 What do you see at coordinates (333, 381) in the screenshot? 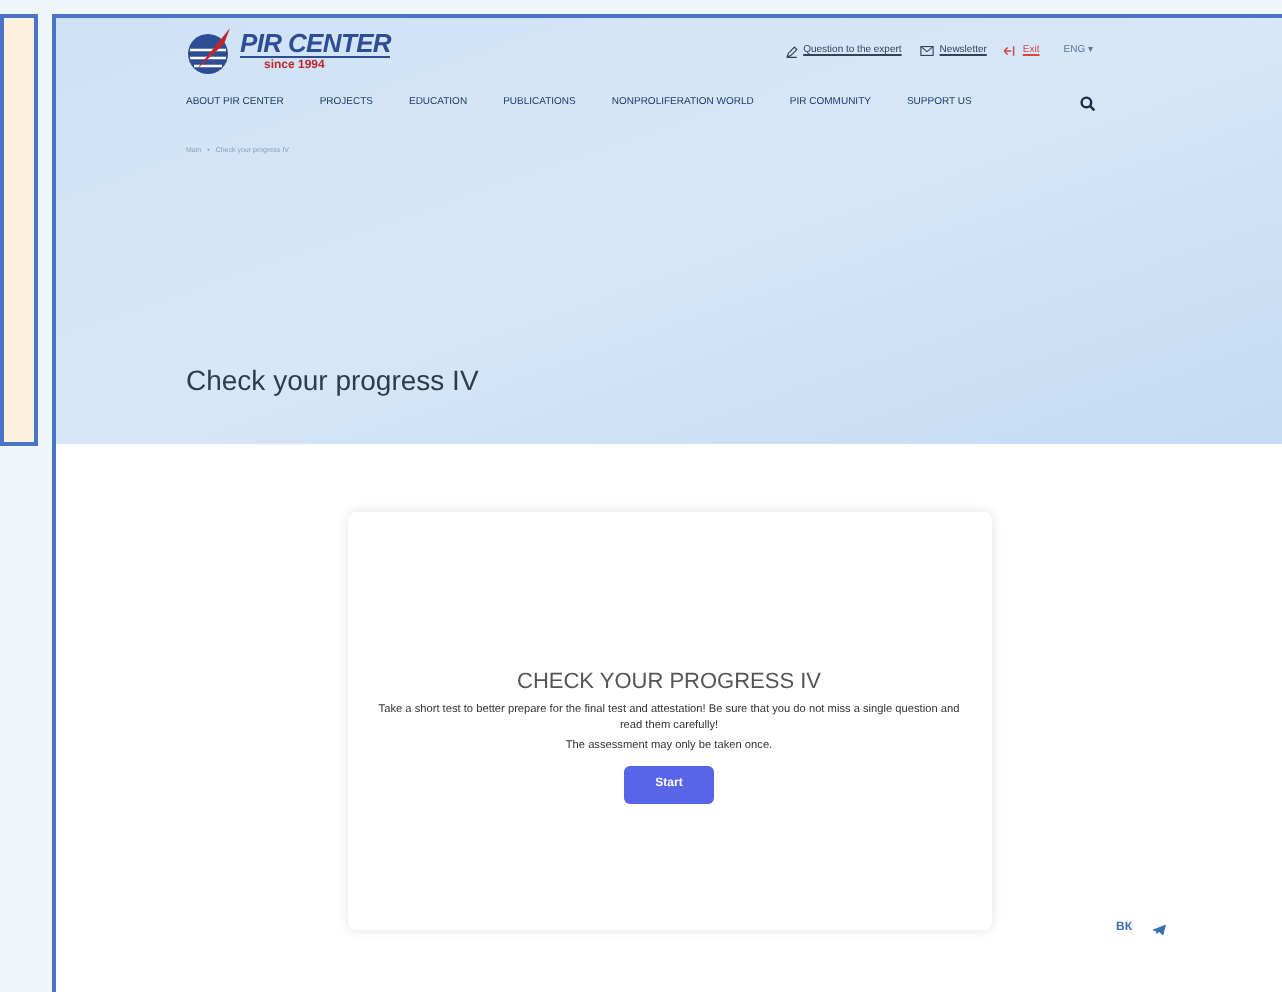
I see `page-title: Check your progress IV` at bounding box center [333, 381].